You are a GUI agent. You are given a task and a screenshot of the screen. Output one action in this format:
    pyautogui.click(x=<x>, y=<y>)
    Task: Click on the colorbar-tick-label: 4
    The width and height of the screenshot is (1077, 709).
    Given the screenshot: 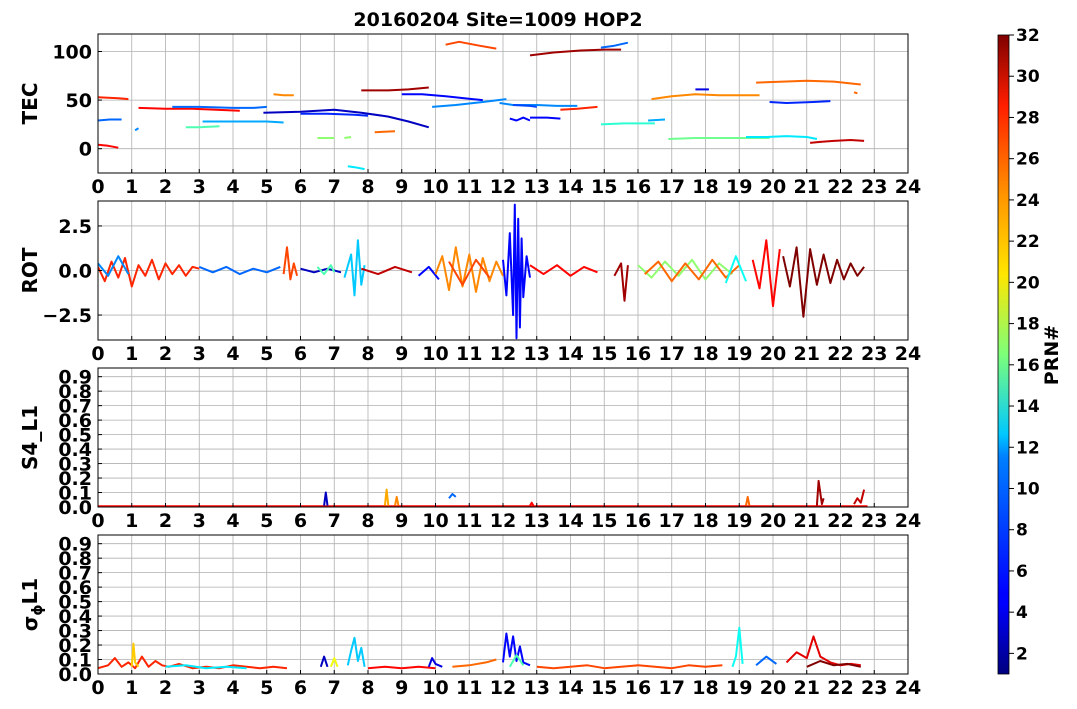 What is the action you would take?
    pyautogui.click(x=1022, y=613)
    